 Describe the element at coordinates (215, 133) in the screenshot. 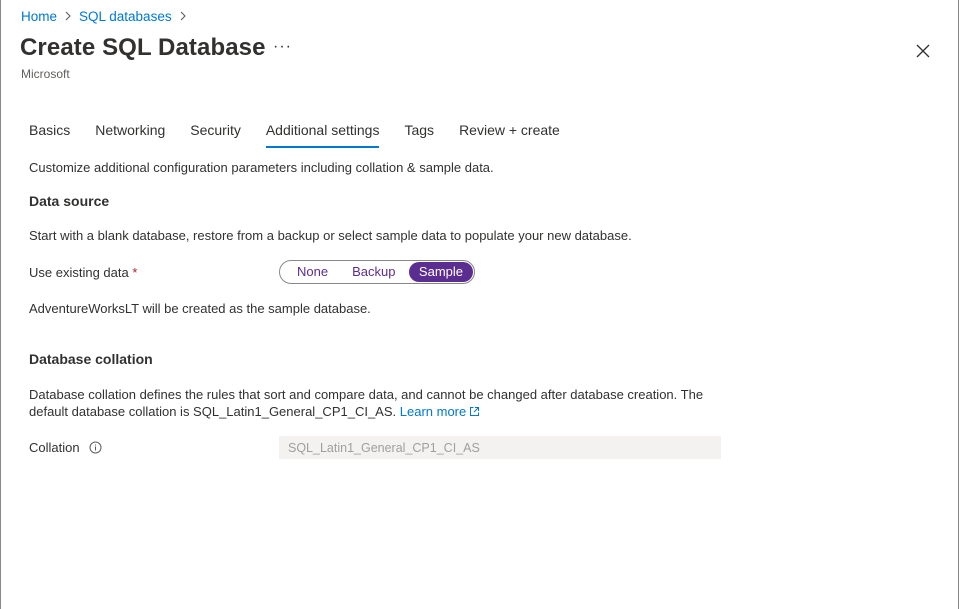

I see `tab-security: Security` at that location.